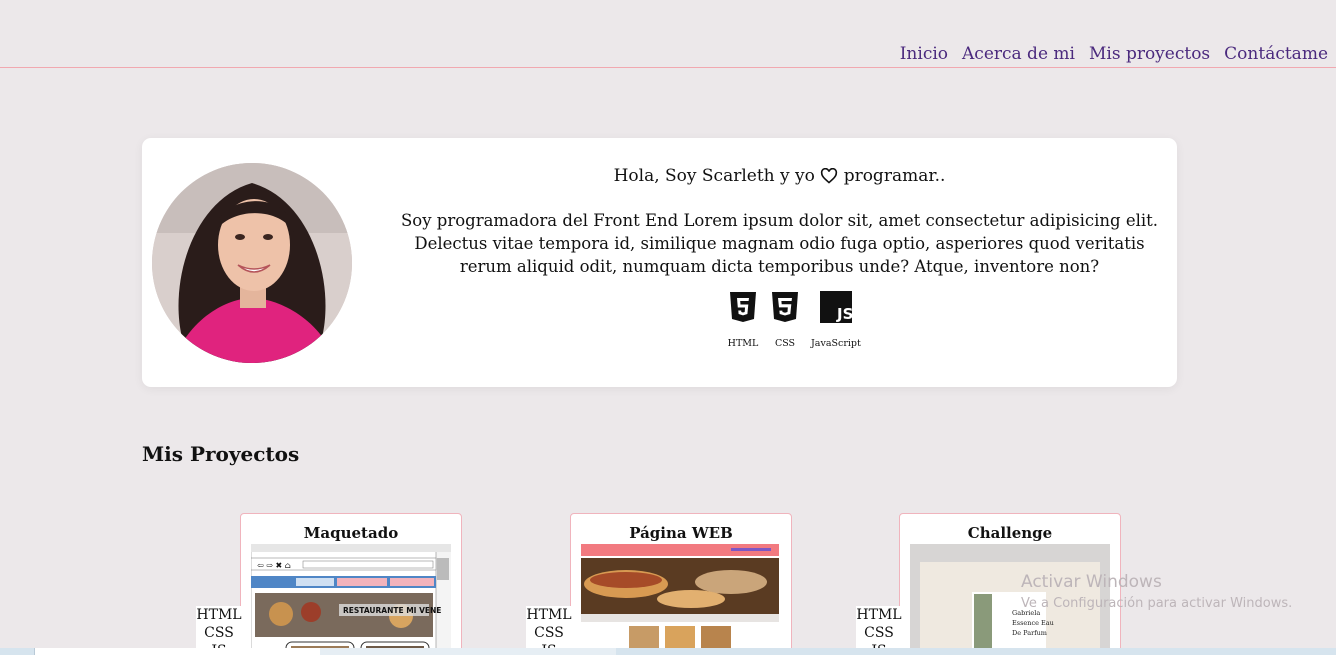  What do you see at coordinates (351, 599) in the screenshot?
I see `project-thumbnail: ⇦ ⇨ ✖ ⌂ RESTAURANTE MI VENE` at bounding box center [351, 599].